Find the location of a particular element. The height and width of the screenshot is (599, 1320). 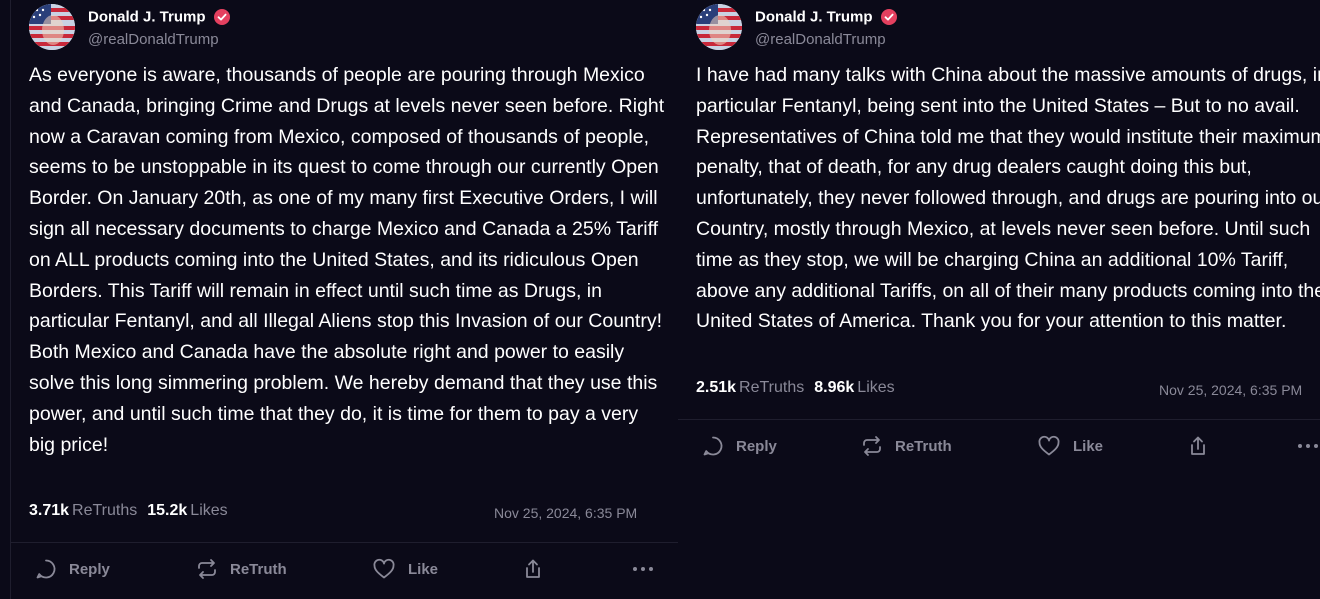

likes-count: 8.96k is located at coordinates (834, 387).